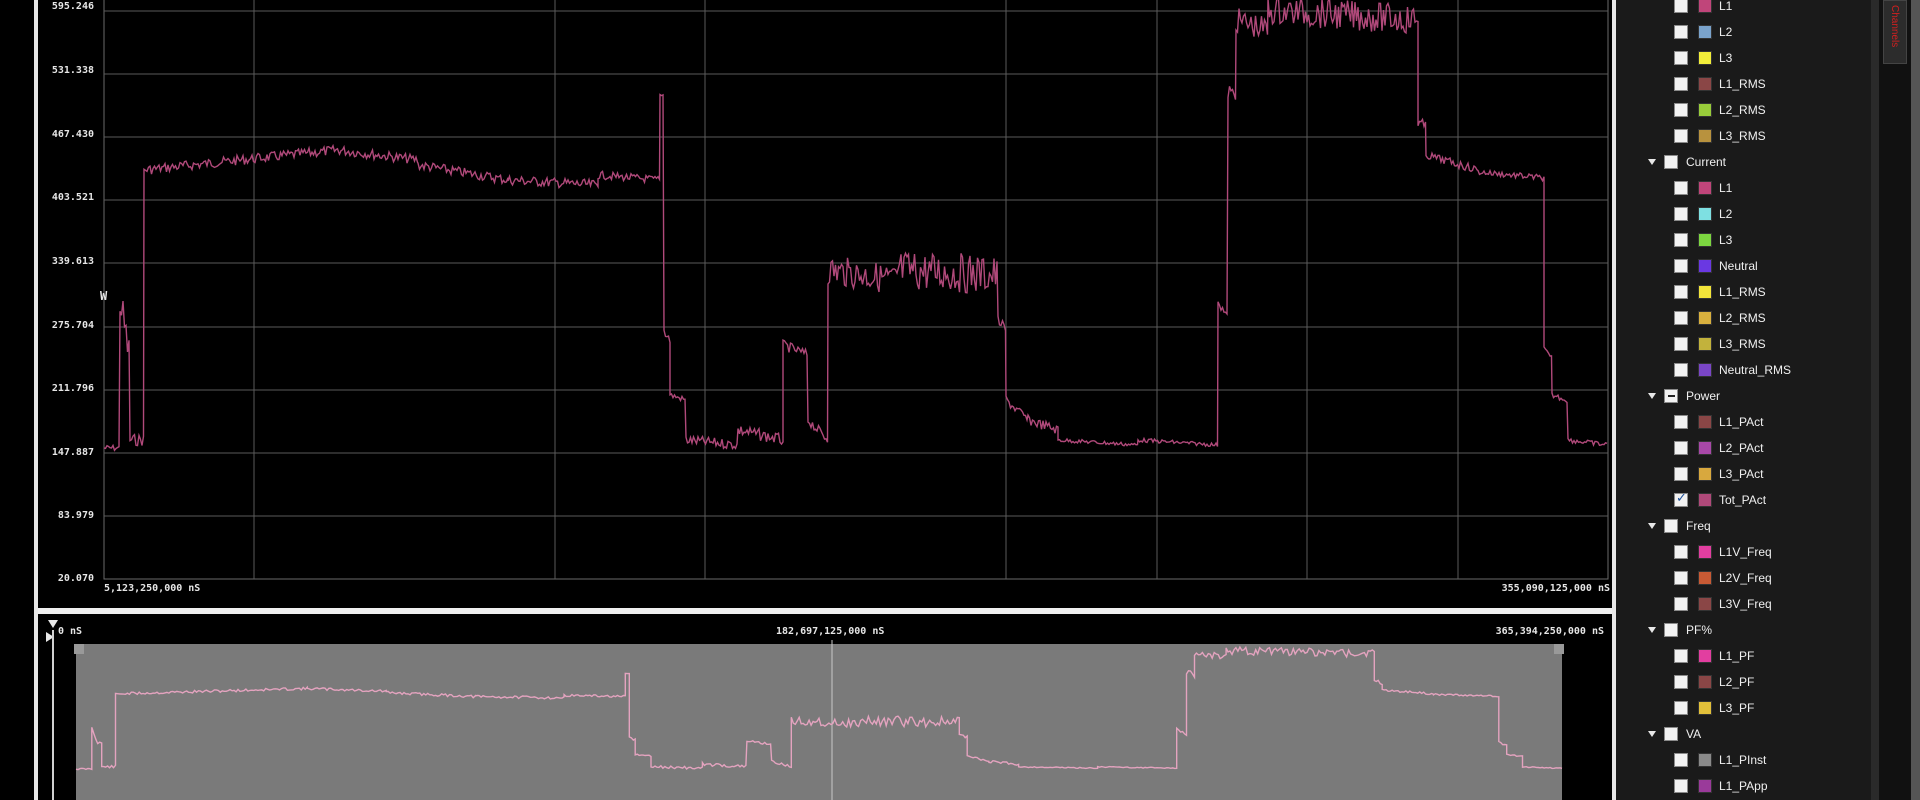  I want to click on channel-item: L1_PApp, so click(1721, 786).